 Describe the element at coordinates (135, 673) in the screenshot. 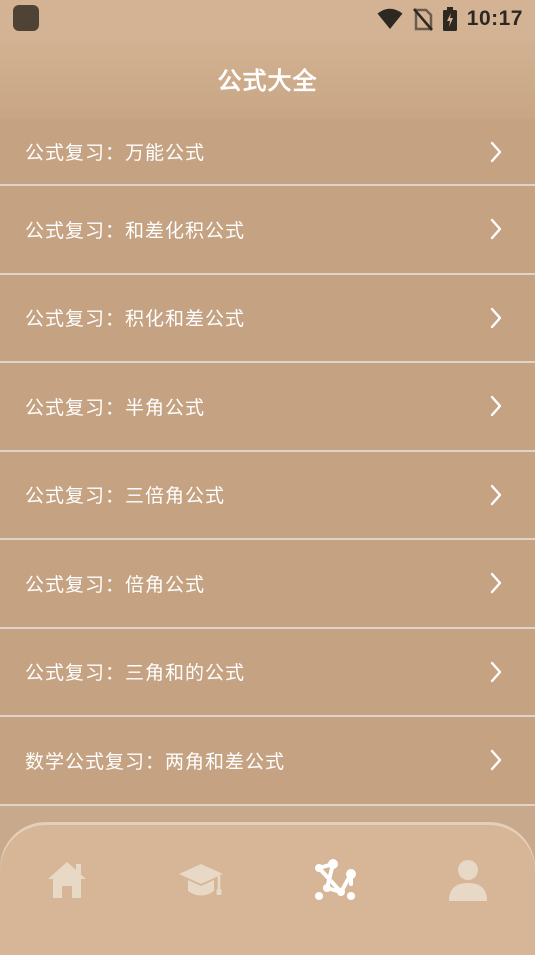

I see `list-item-label: 公式复习：三角和的公式` at that location.